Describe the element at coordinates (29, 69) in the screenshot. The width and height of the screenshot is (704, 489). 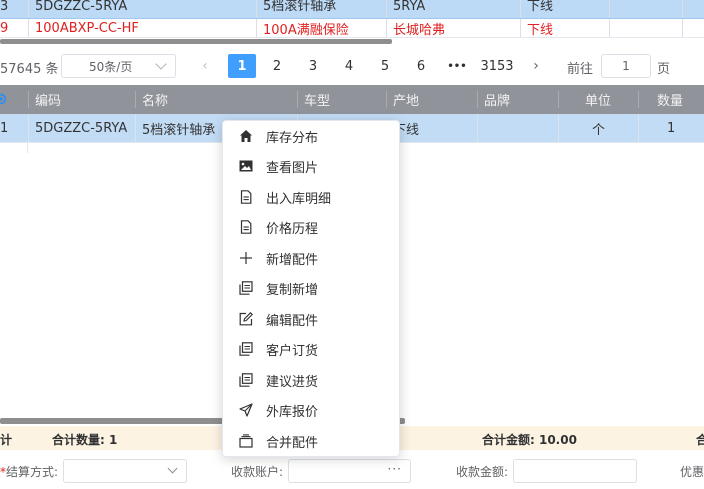
I see `total-count: 57645 条` at that location.